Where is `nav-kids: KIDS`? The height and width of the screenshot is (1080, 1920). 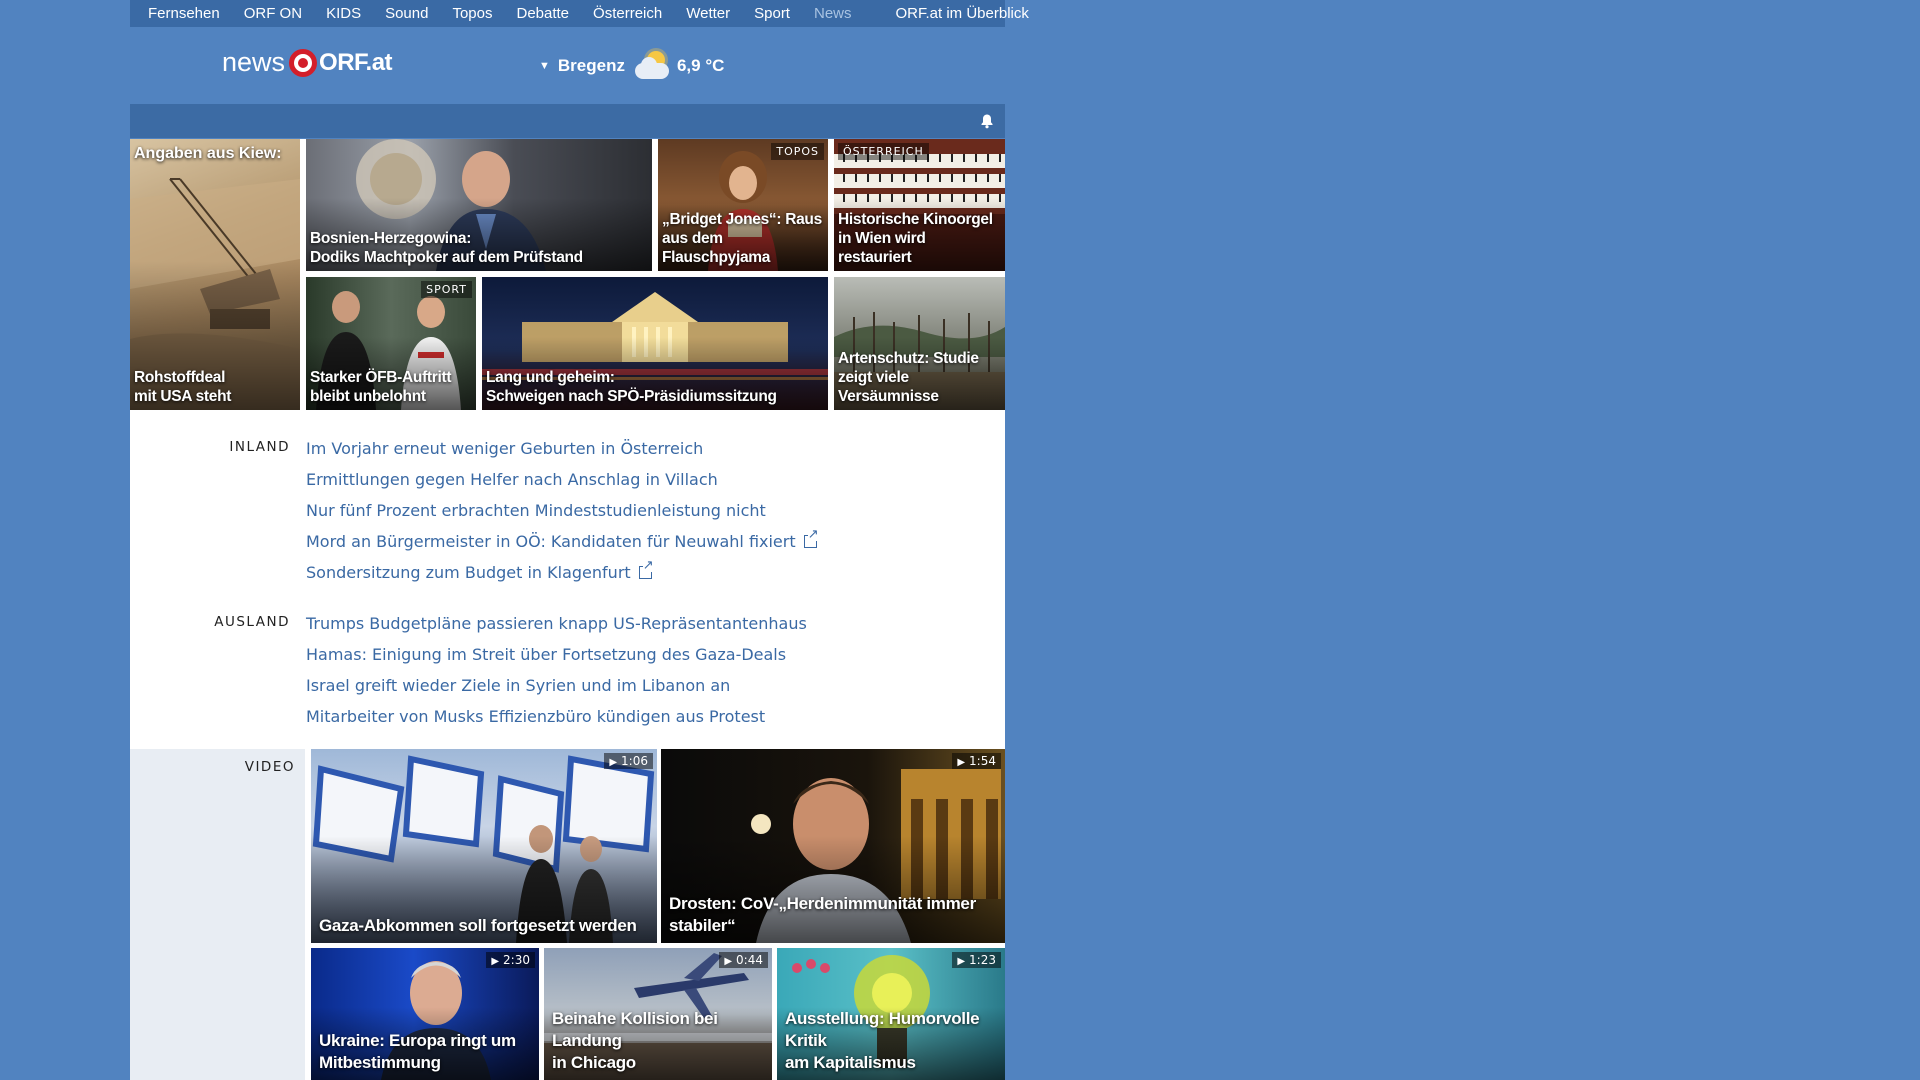
nav-kids: KIDS is located at coordinates (343, 13).